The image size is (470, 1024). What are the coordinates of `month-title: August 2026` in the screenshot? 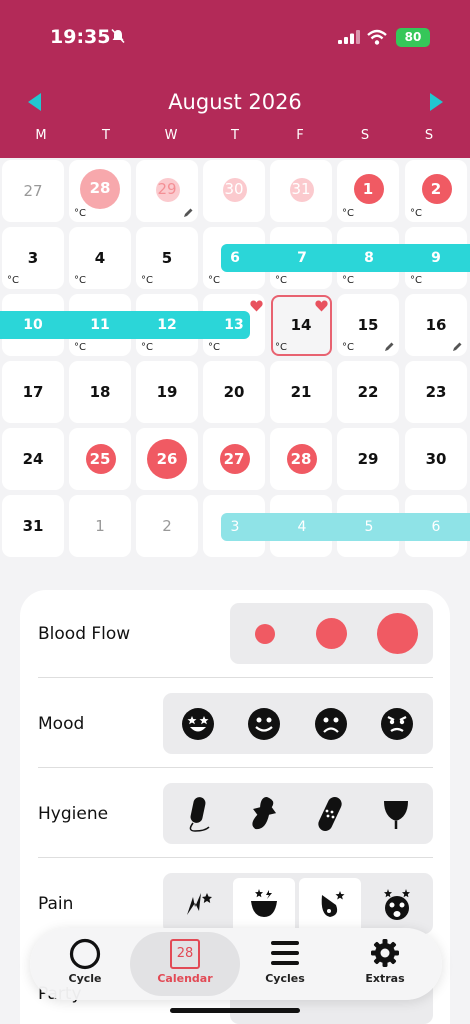 It's located at (235, 102).